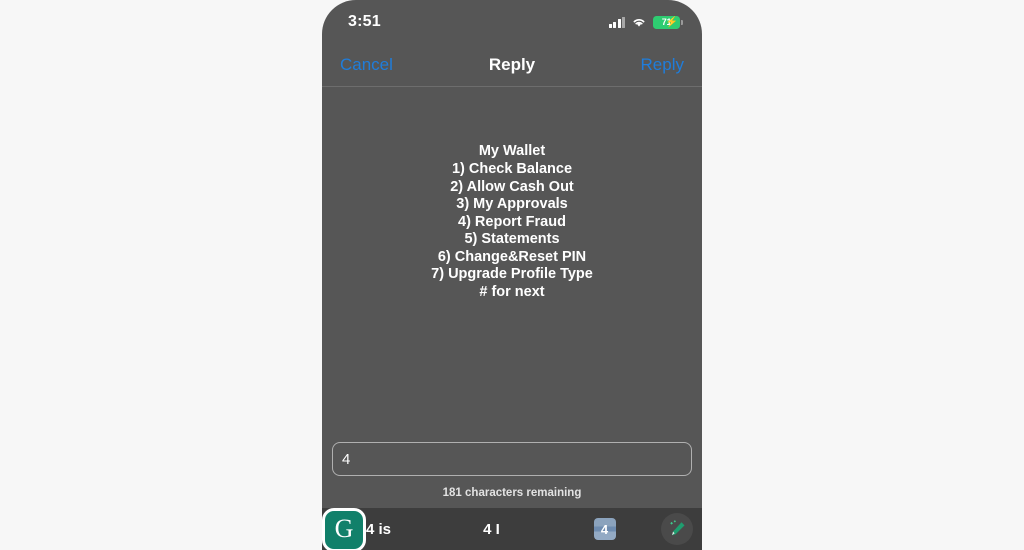  What do you see at coordinates (512, 292) in the screenshot?
I see `message-line: # for next` at bounding box center [512, 292].